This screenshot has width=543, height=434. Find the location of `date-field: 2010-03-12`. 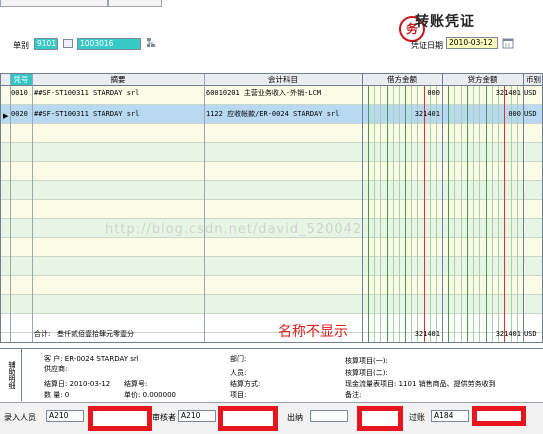

date-field: 2010-03-12 is located at coordinates (472, 43).